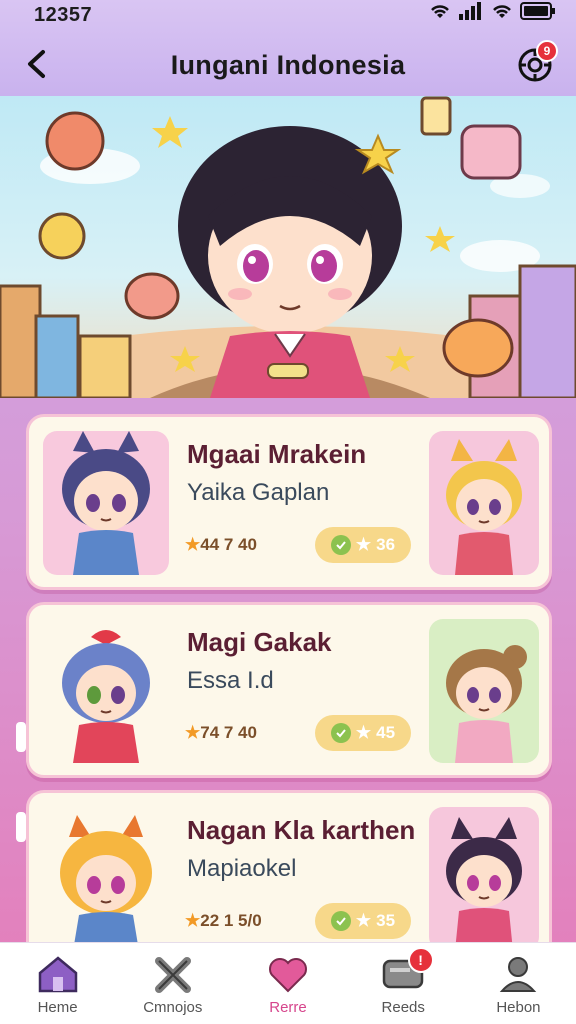  What do you see at coordinates (518, 974) in the screenshot?
I see `profile-icon` at bounding box center [518, 974].